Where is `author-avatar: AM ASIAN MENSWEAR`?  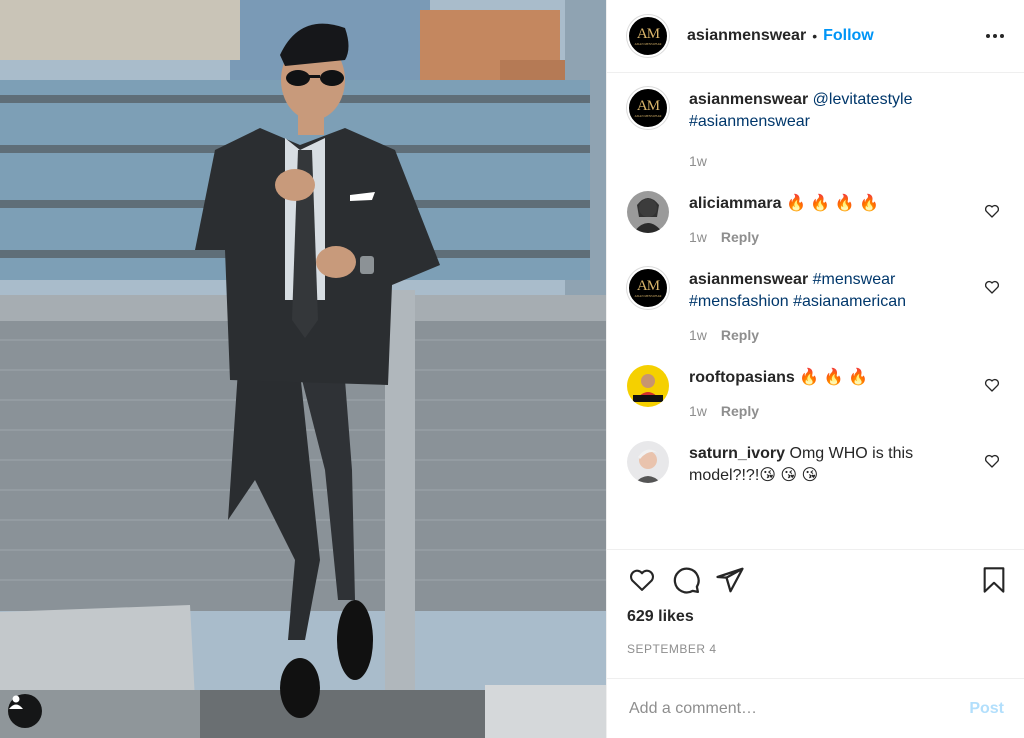 author-avatar: AM ASIAN MENSWEAR is located at coordinates (648, 36).